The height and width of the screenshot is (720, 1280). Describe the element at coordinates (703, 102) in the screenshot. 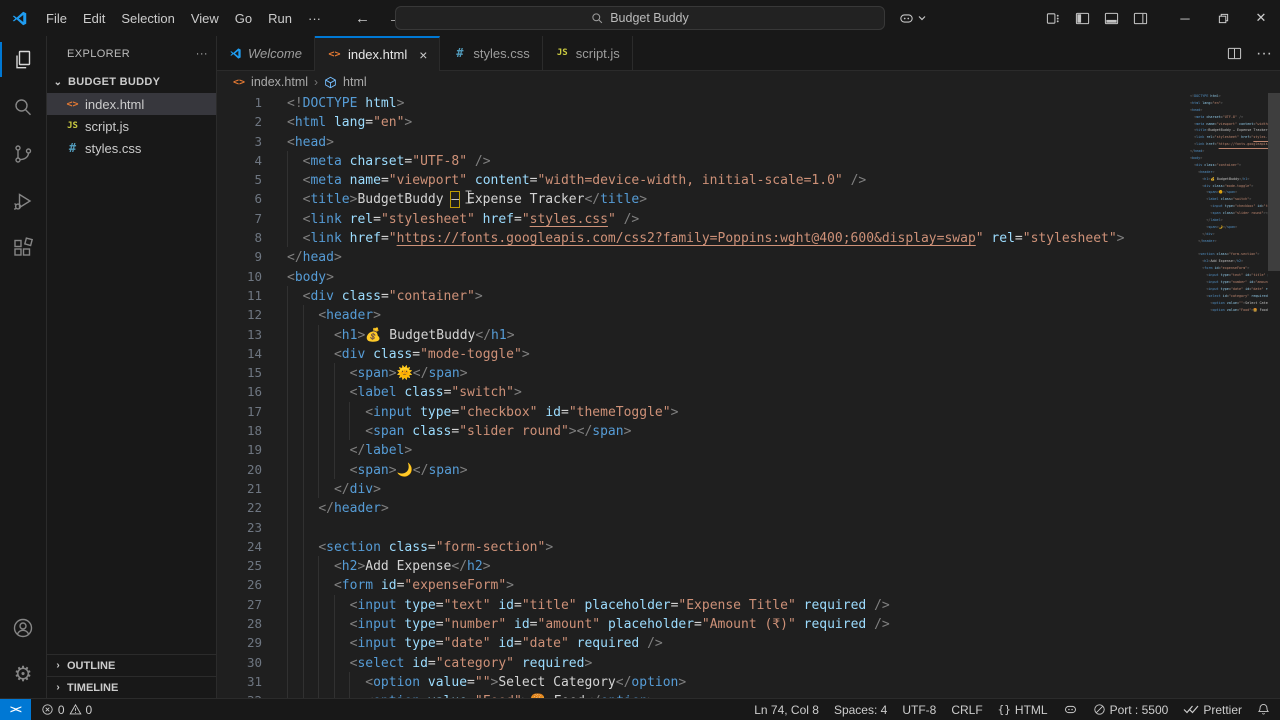

I see `code-line: 1 <!DOCTYPE html>` at that location.